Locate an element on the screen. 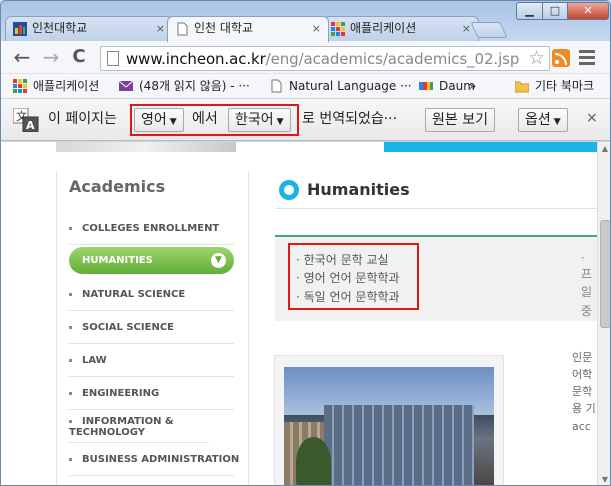  tab-incheon-daehakgyo: 인천 대학교 × is located at coordinates (248, 29).